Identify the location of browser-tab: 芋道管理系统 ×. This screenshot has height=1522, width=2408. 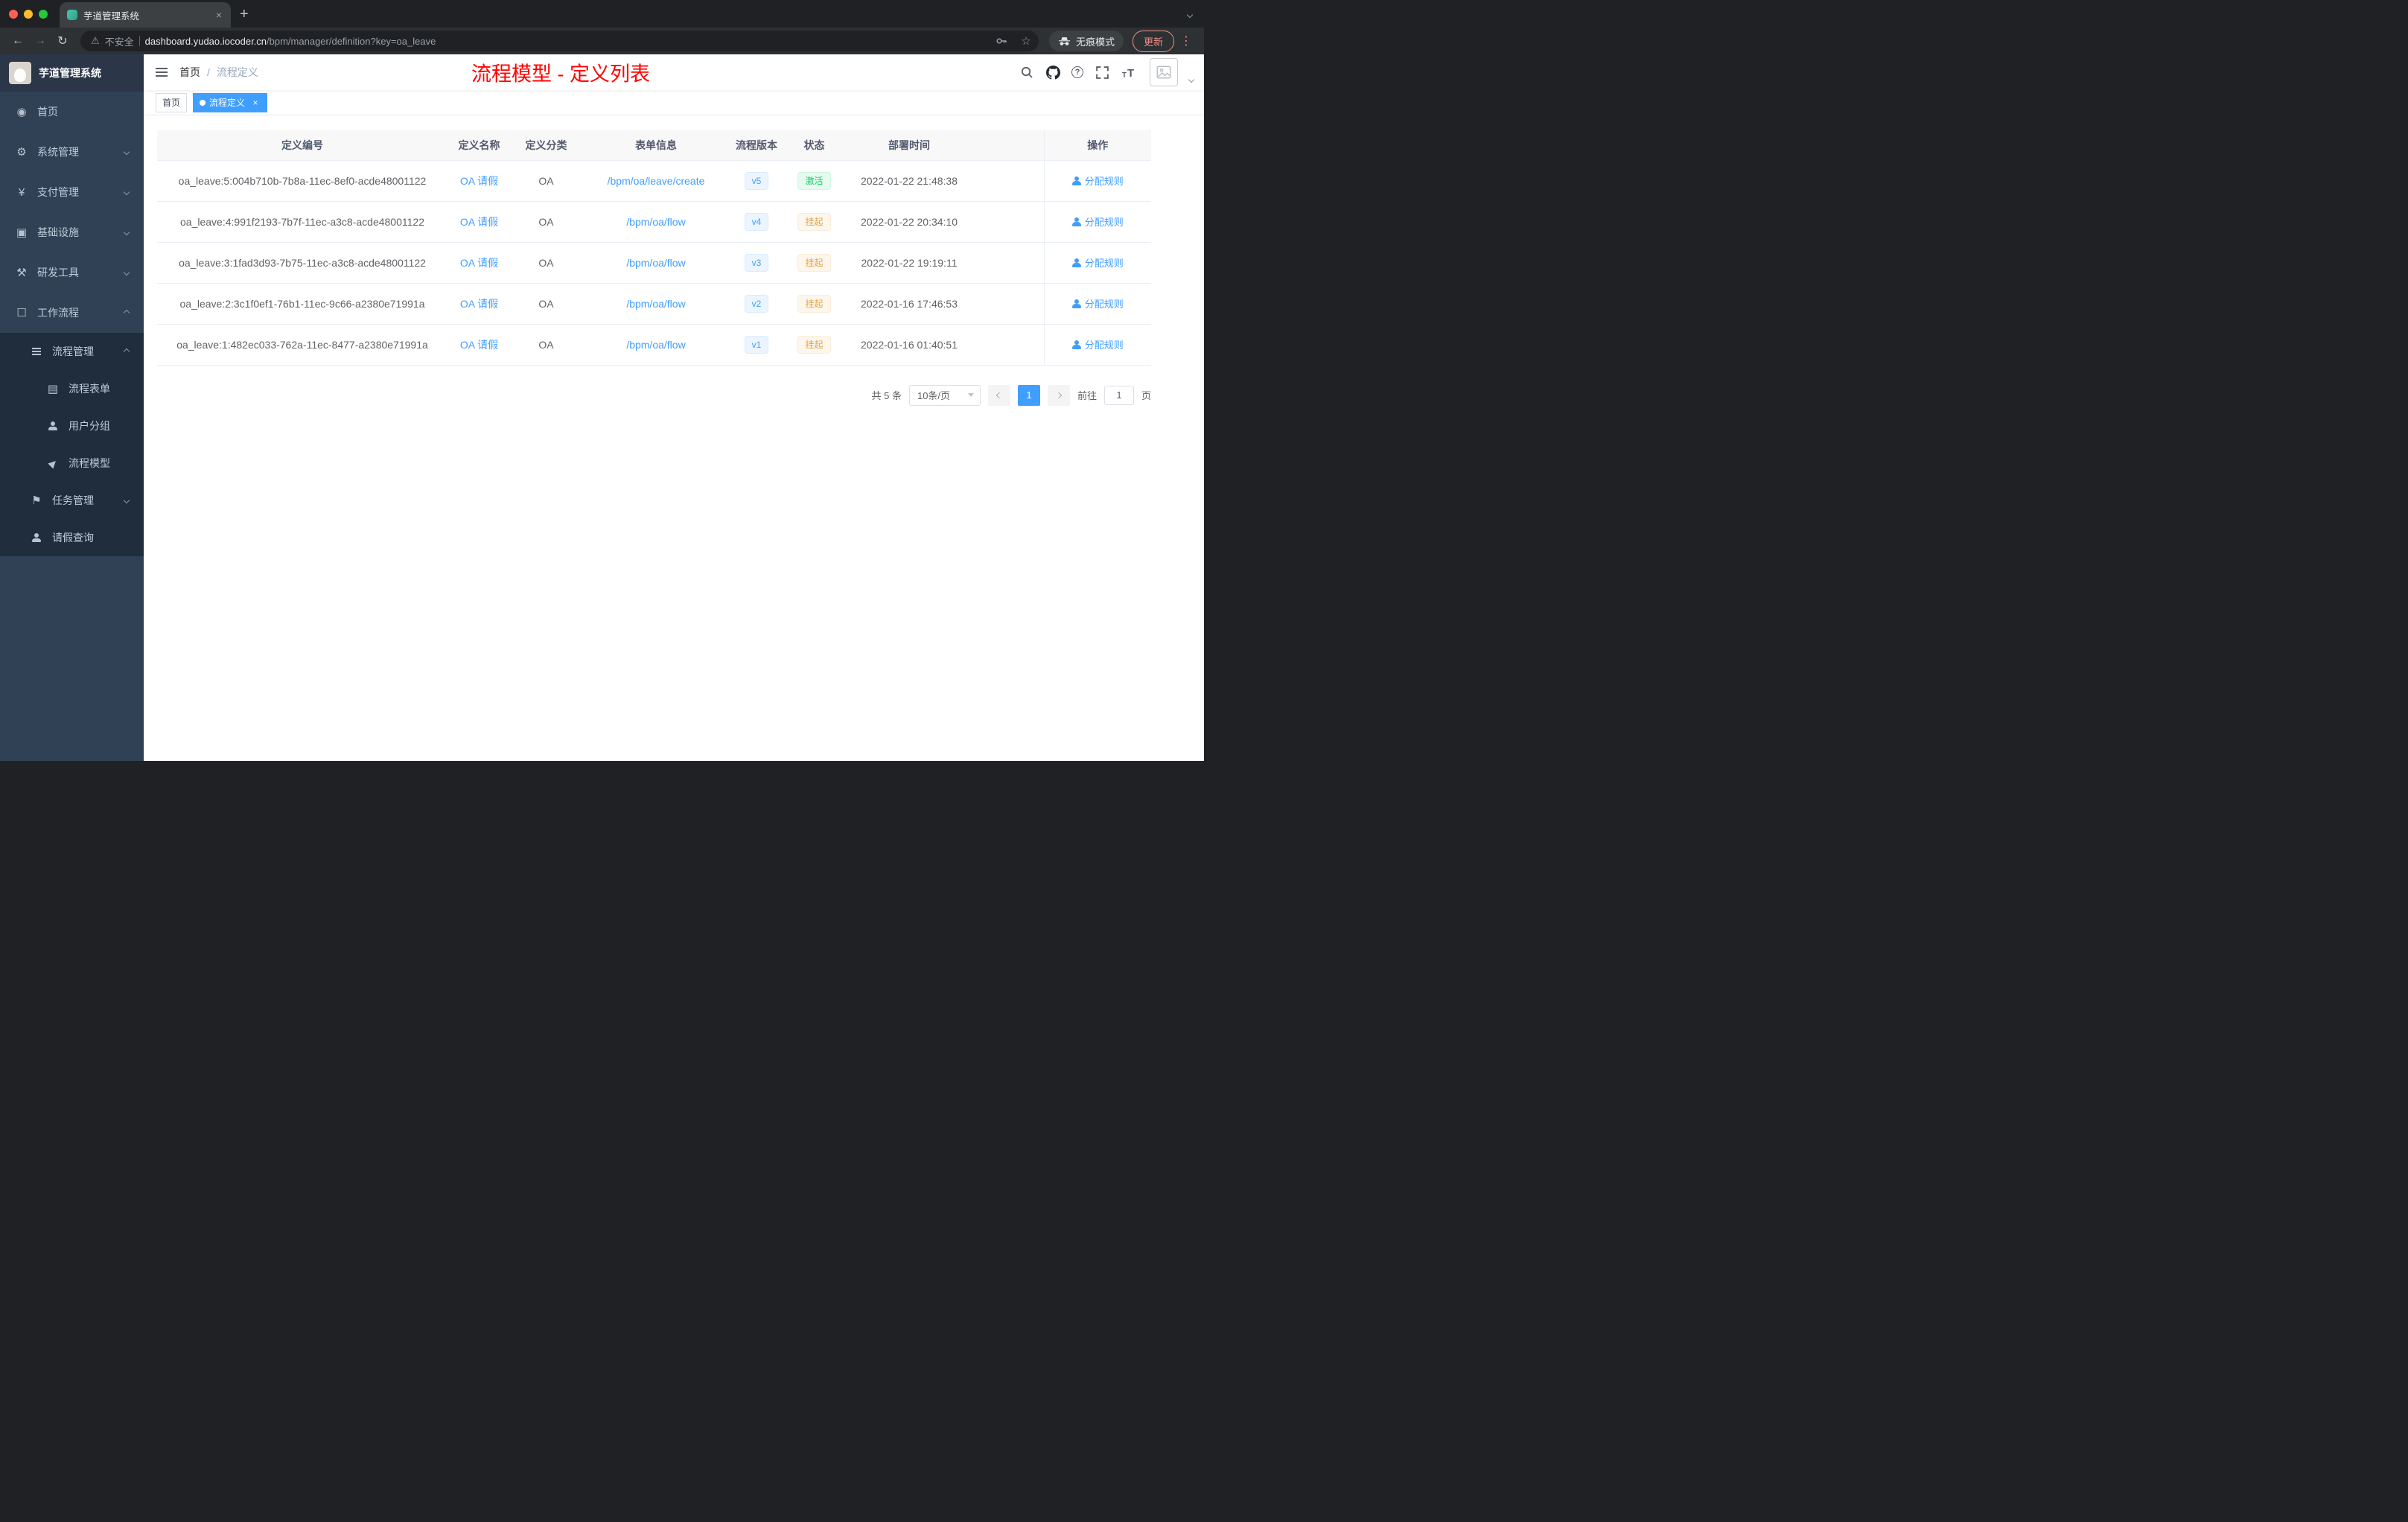
(145, 15).